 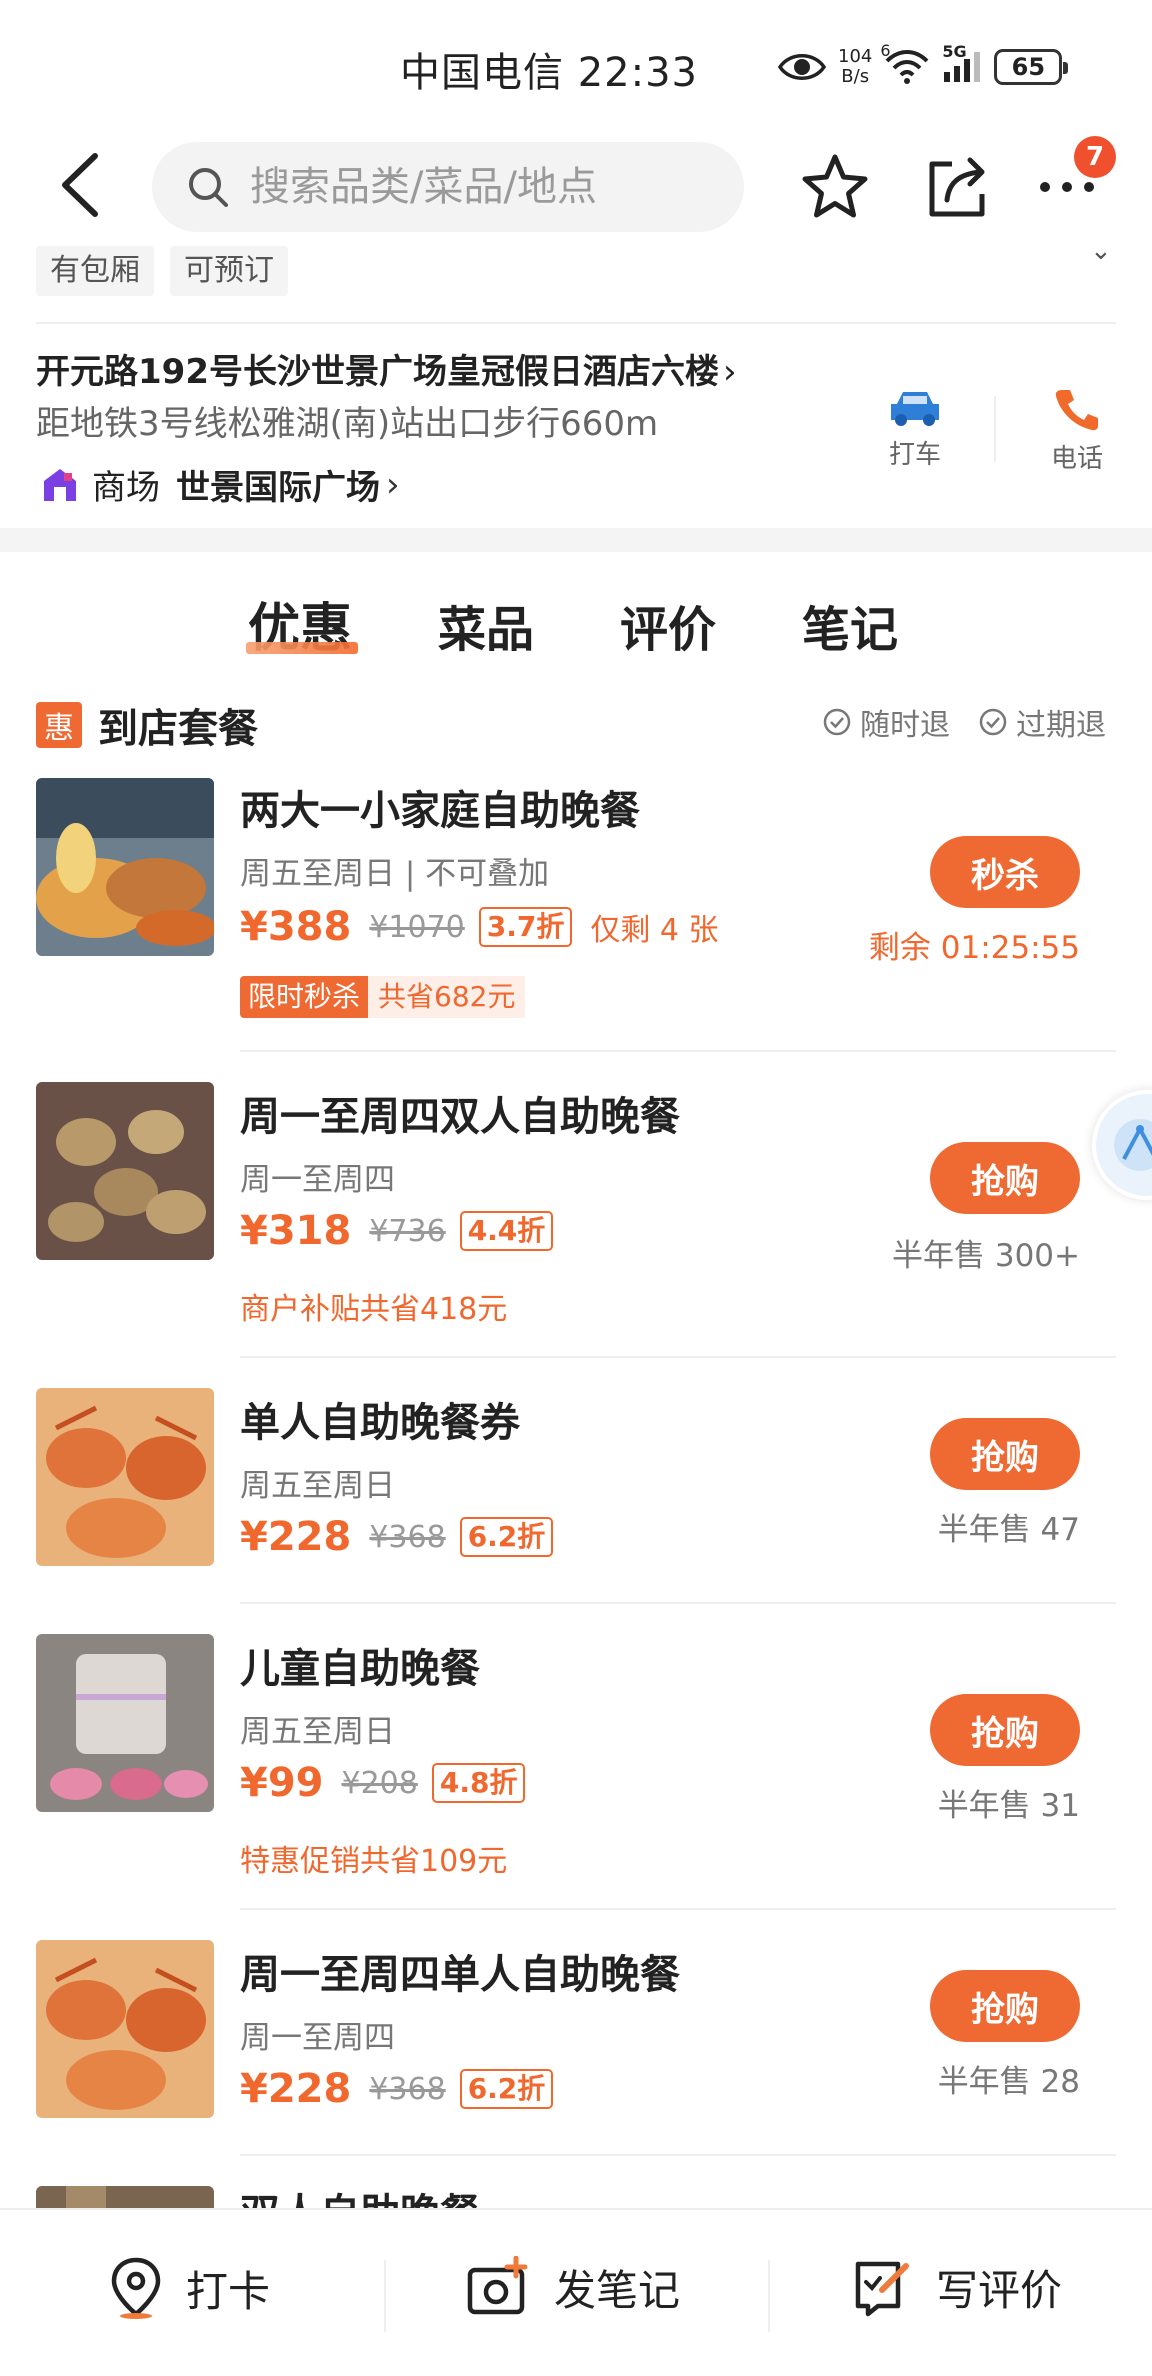 What do you see at coordinates (1067, 187) in the screenshot?
I see `more-dots-icon` at bounding box center [1067, 187].